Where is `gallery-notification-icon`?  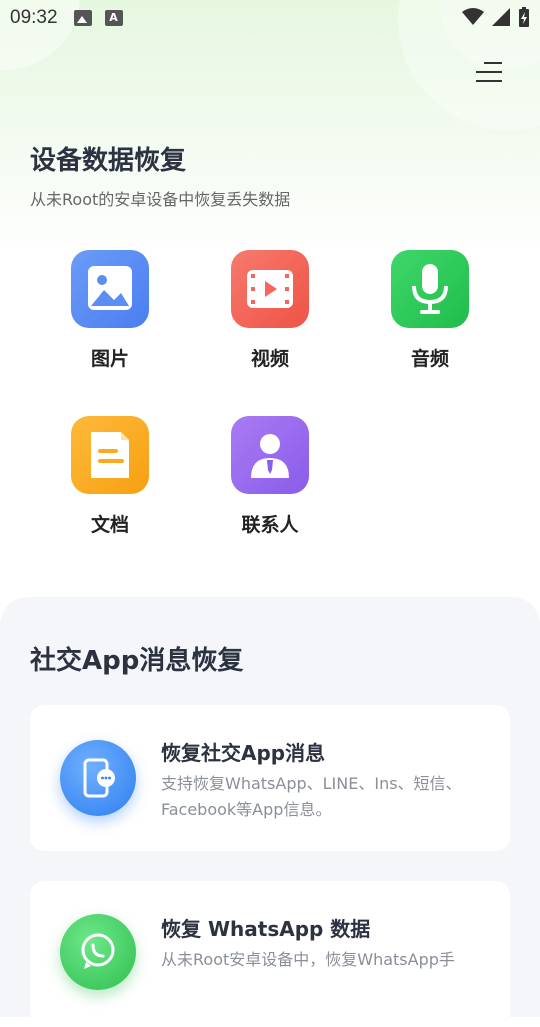
gallery-notification-icon is located at coordinates (82, 18).